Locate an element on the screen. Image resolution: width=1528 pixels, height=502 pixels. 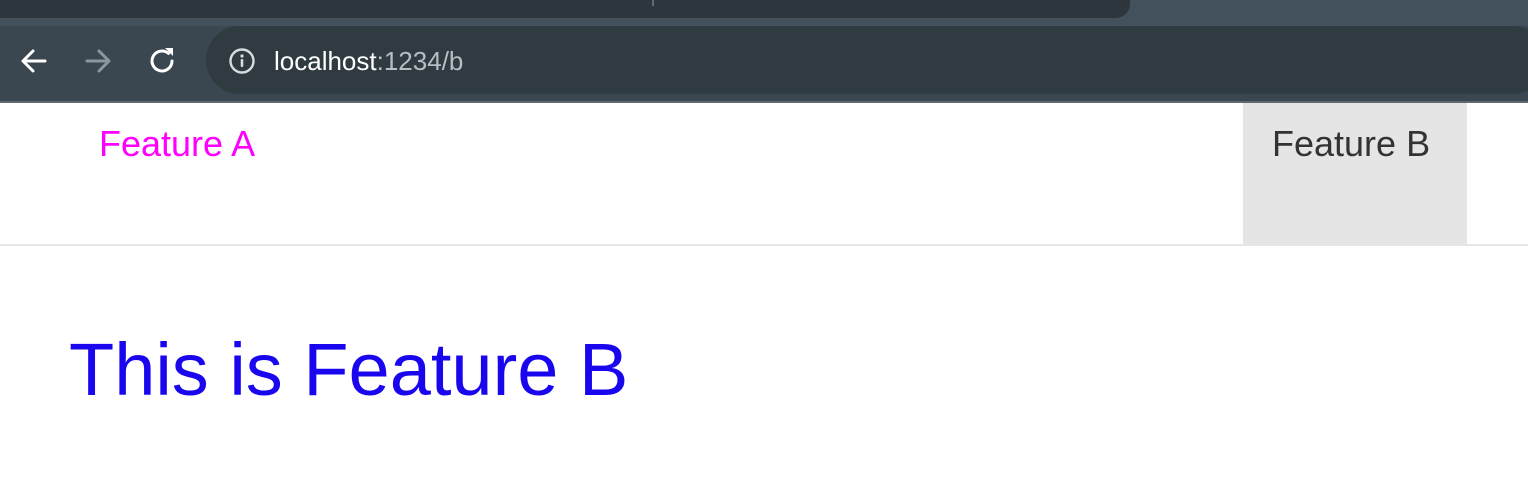
address-bar-url: localhost:1234/b is located at coordinates (368, 61).